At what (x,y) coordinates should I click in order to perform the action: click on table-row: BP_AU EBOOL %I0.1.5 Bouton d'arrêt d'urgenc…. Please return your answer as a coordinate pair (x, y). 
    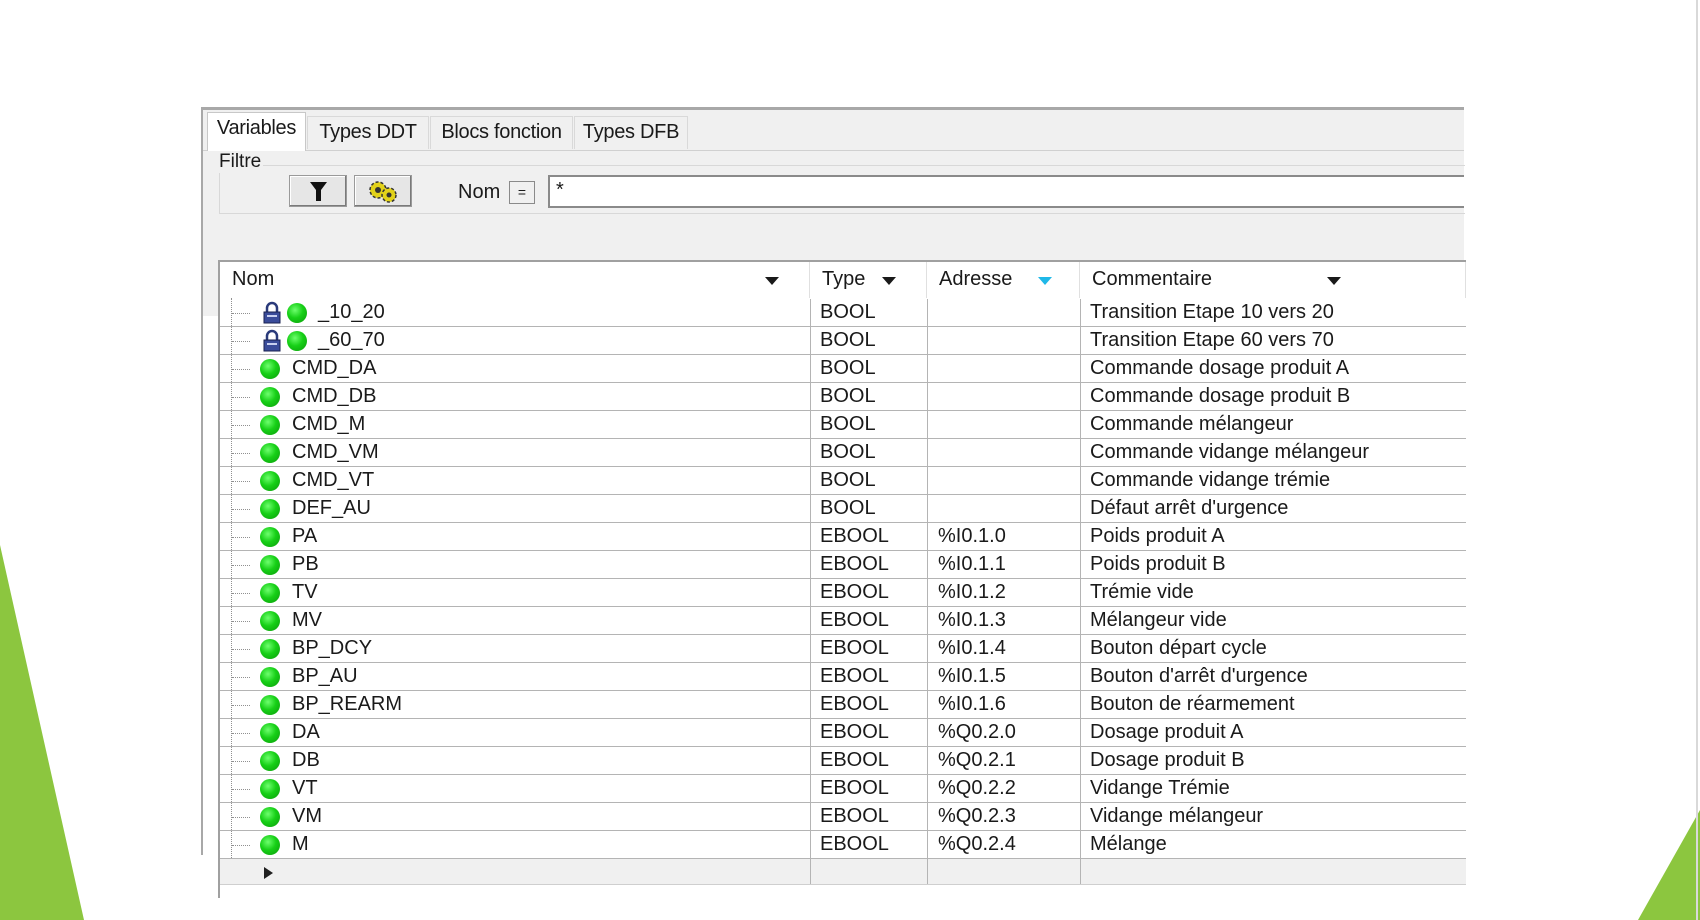
    Looking at the image, I should click on (843, 677).